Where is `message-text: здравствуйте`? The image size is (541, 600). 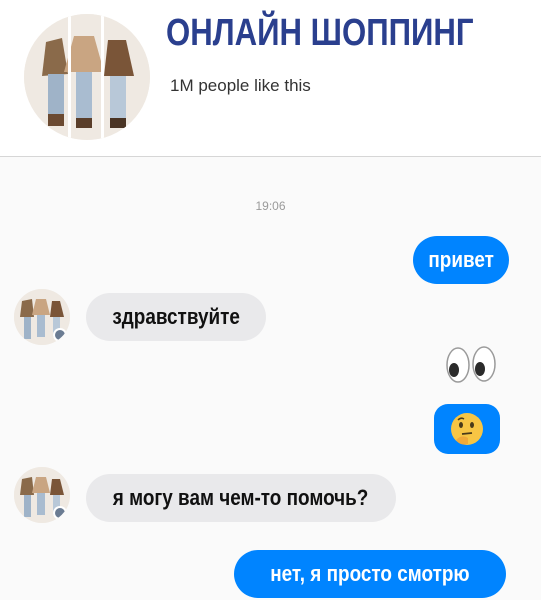
message-text: здравствуйте is located at coordinates (176, 316).